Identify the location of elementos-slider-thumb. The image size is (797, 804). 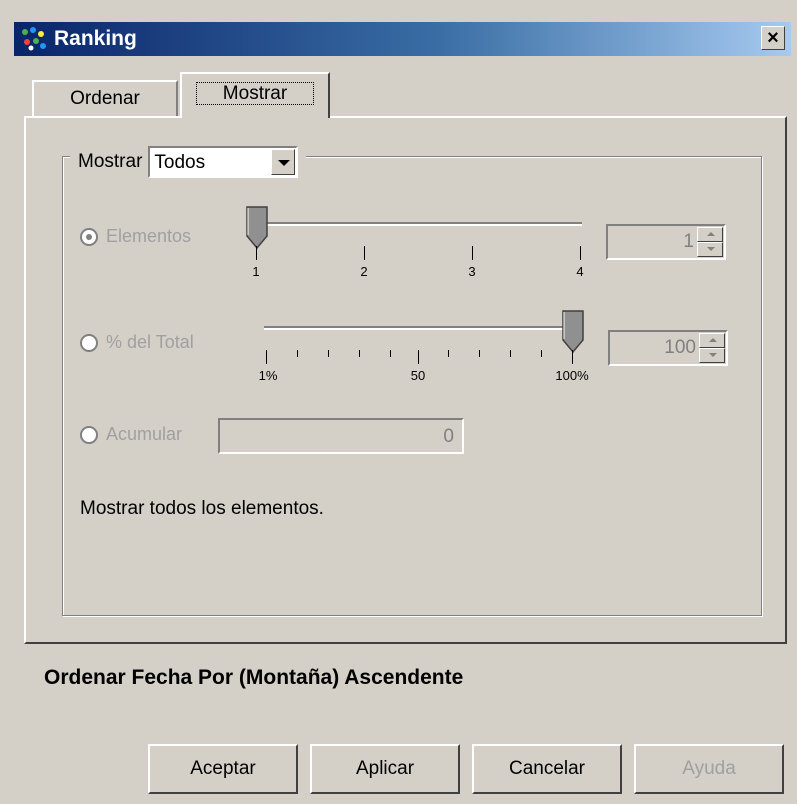
(257, 228).